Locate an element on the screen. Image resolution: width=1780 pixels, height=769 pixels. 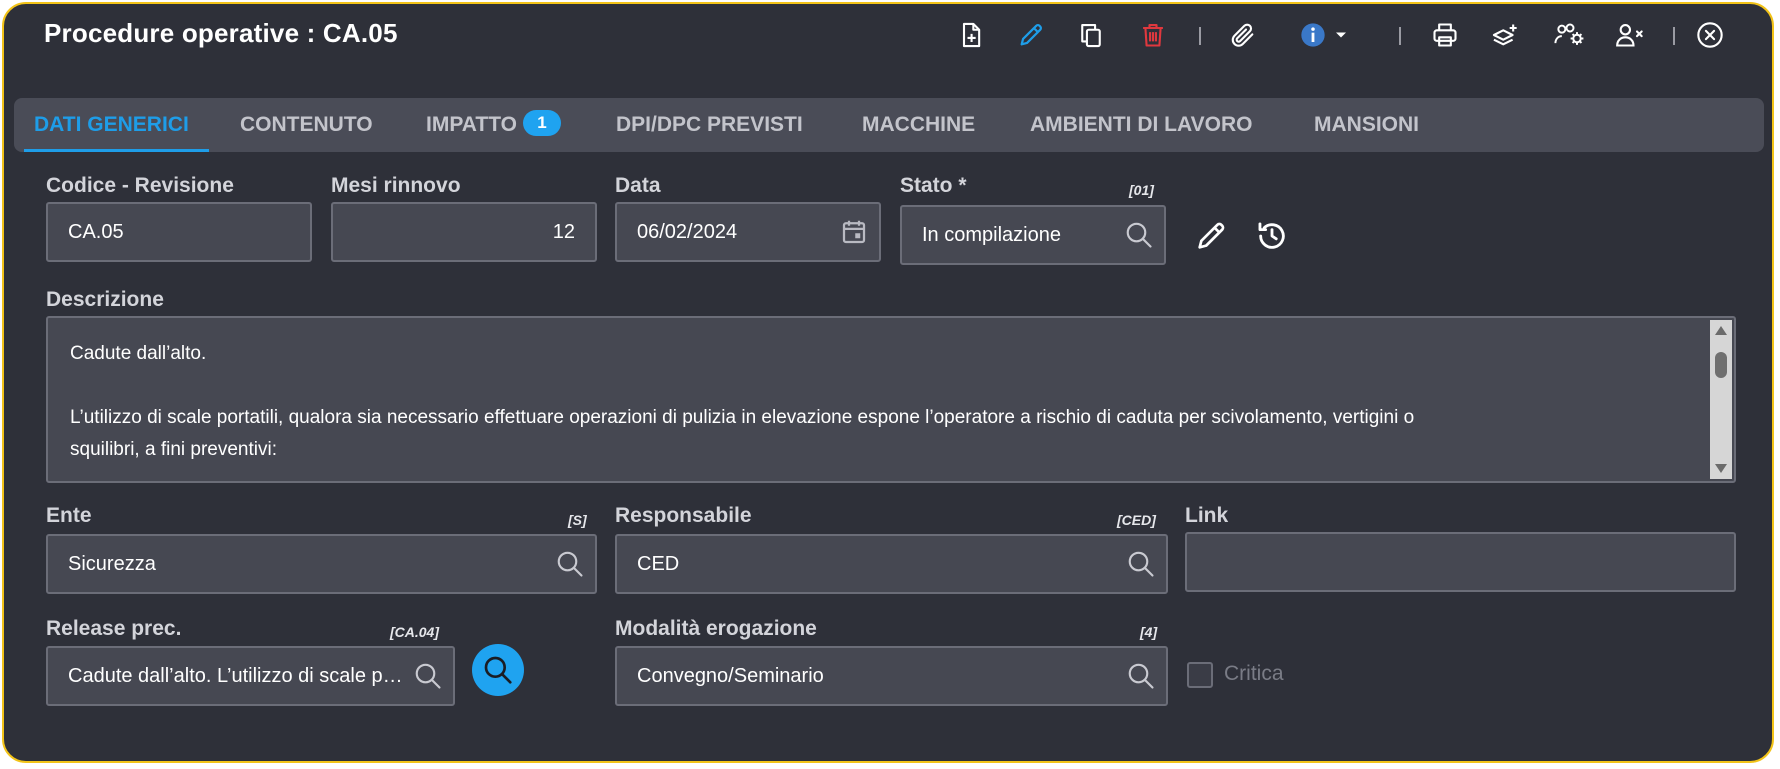
data-field: 06/02/2024 is located at coordinates (748, 232).